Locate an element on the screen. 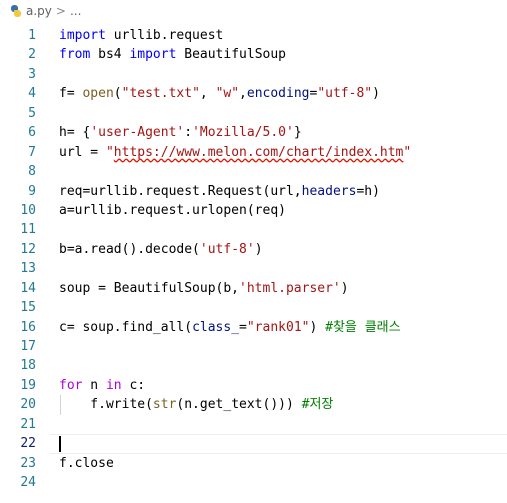 The height and width of the screenshot is (503, 507). code-line: 20 f.write(str(n.get_text())) #저장 is located at coordinates (253, 405).